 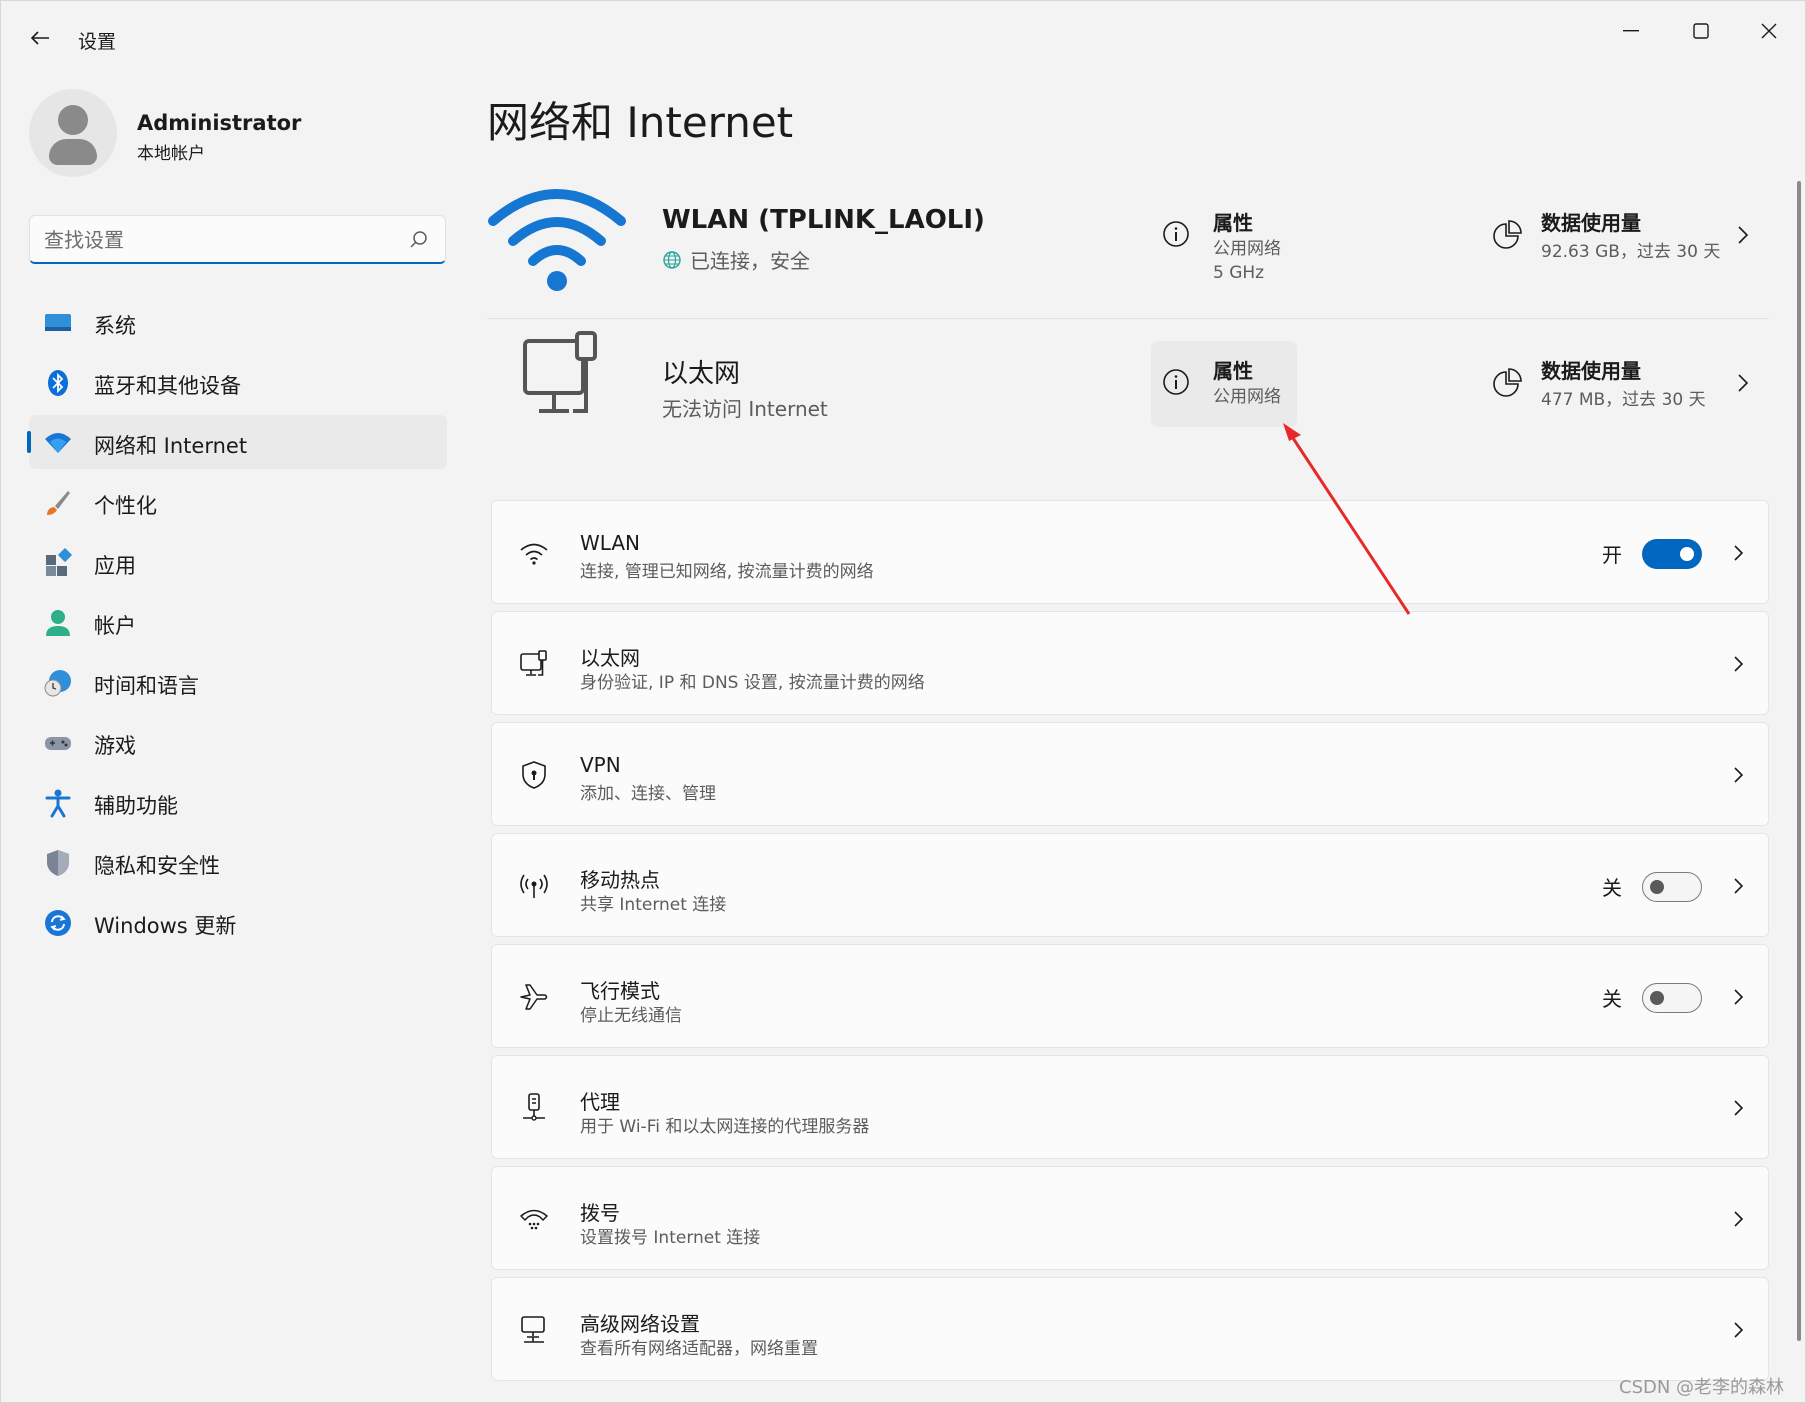 What do you see at coordinates (58, 863) in the screenshot?
I see `shield-icon` at bounding box center [58, 863].